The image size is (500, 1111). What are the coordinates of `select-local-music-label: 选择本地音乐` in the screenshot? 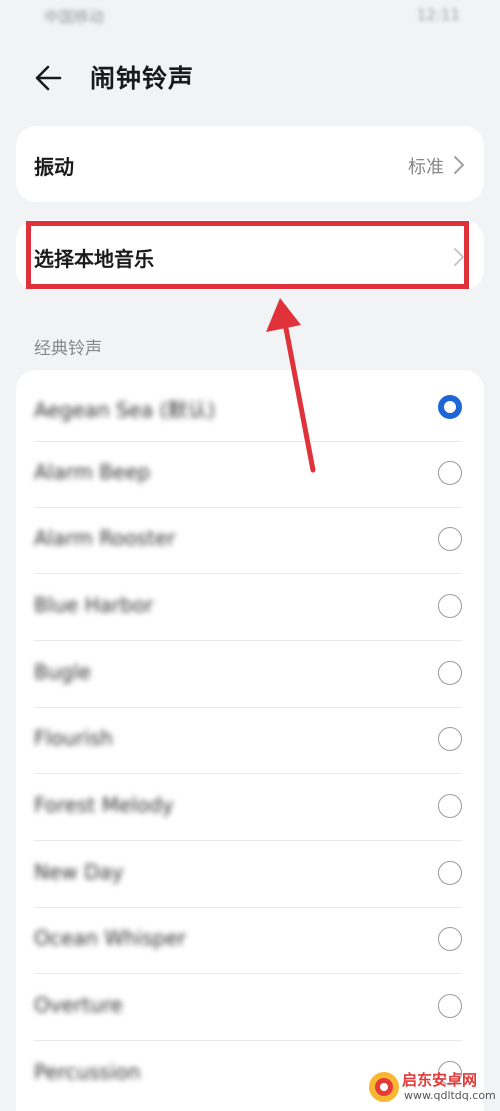 It's located at (94, 259).